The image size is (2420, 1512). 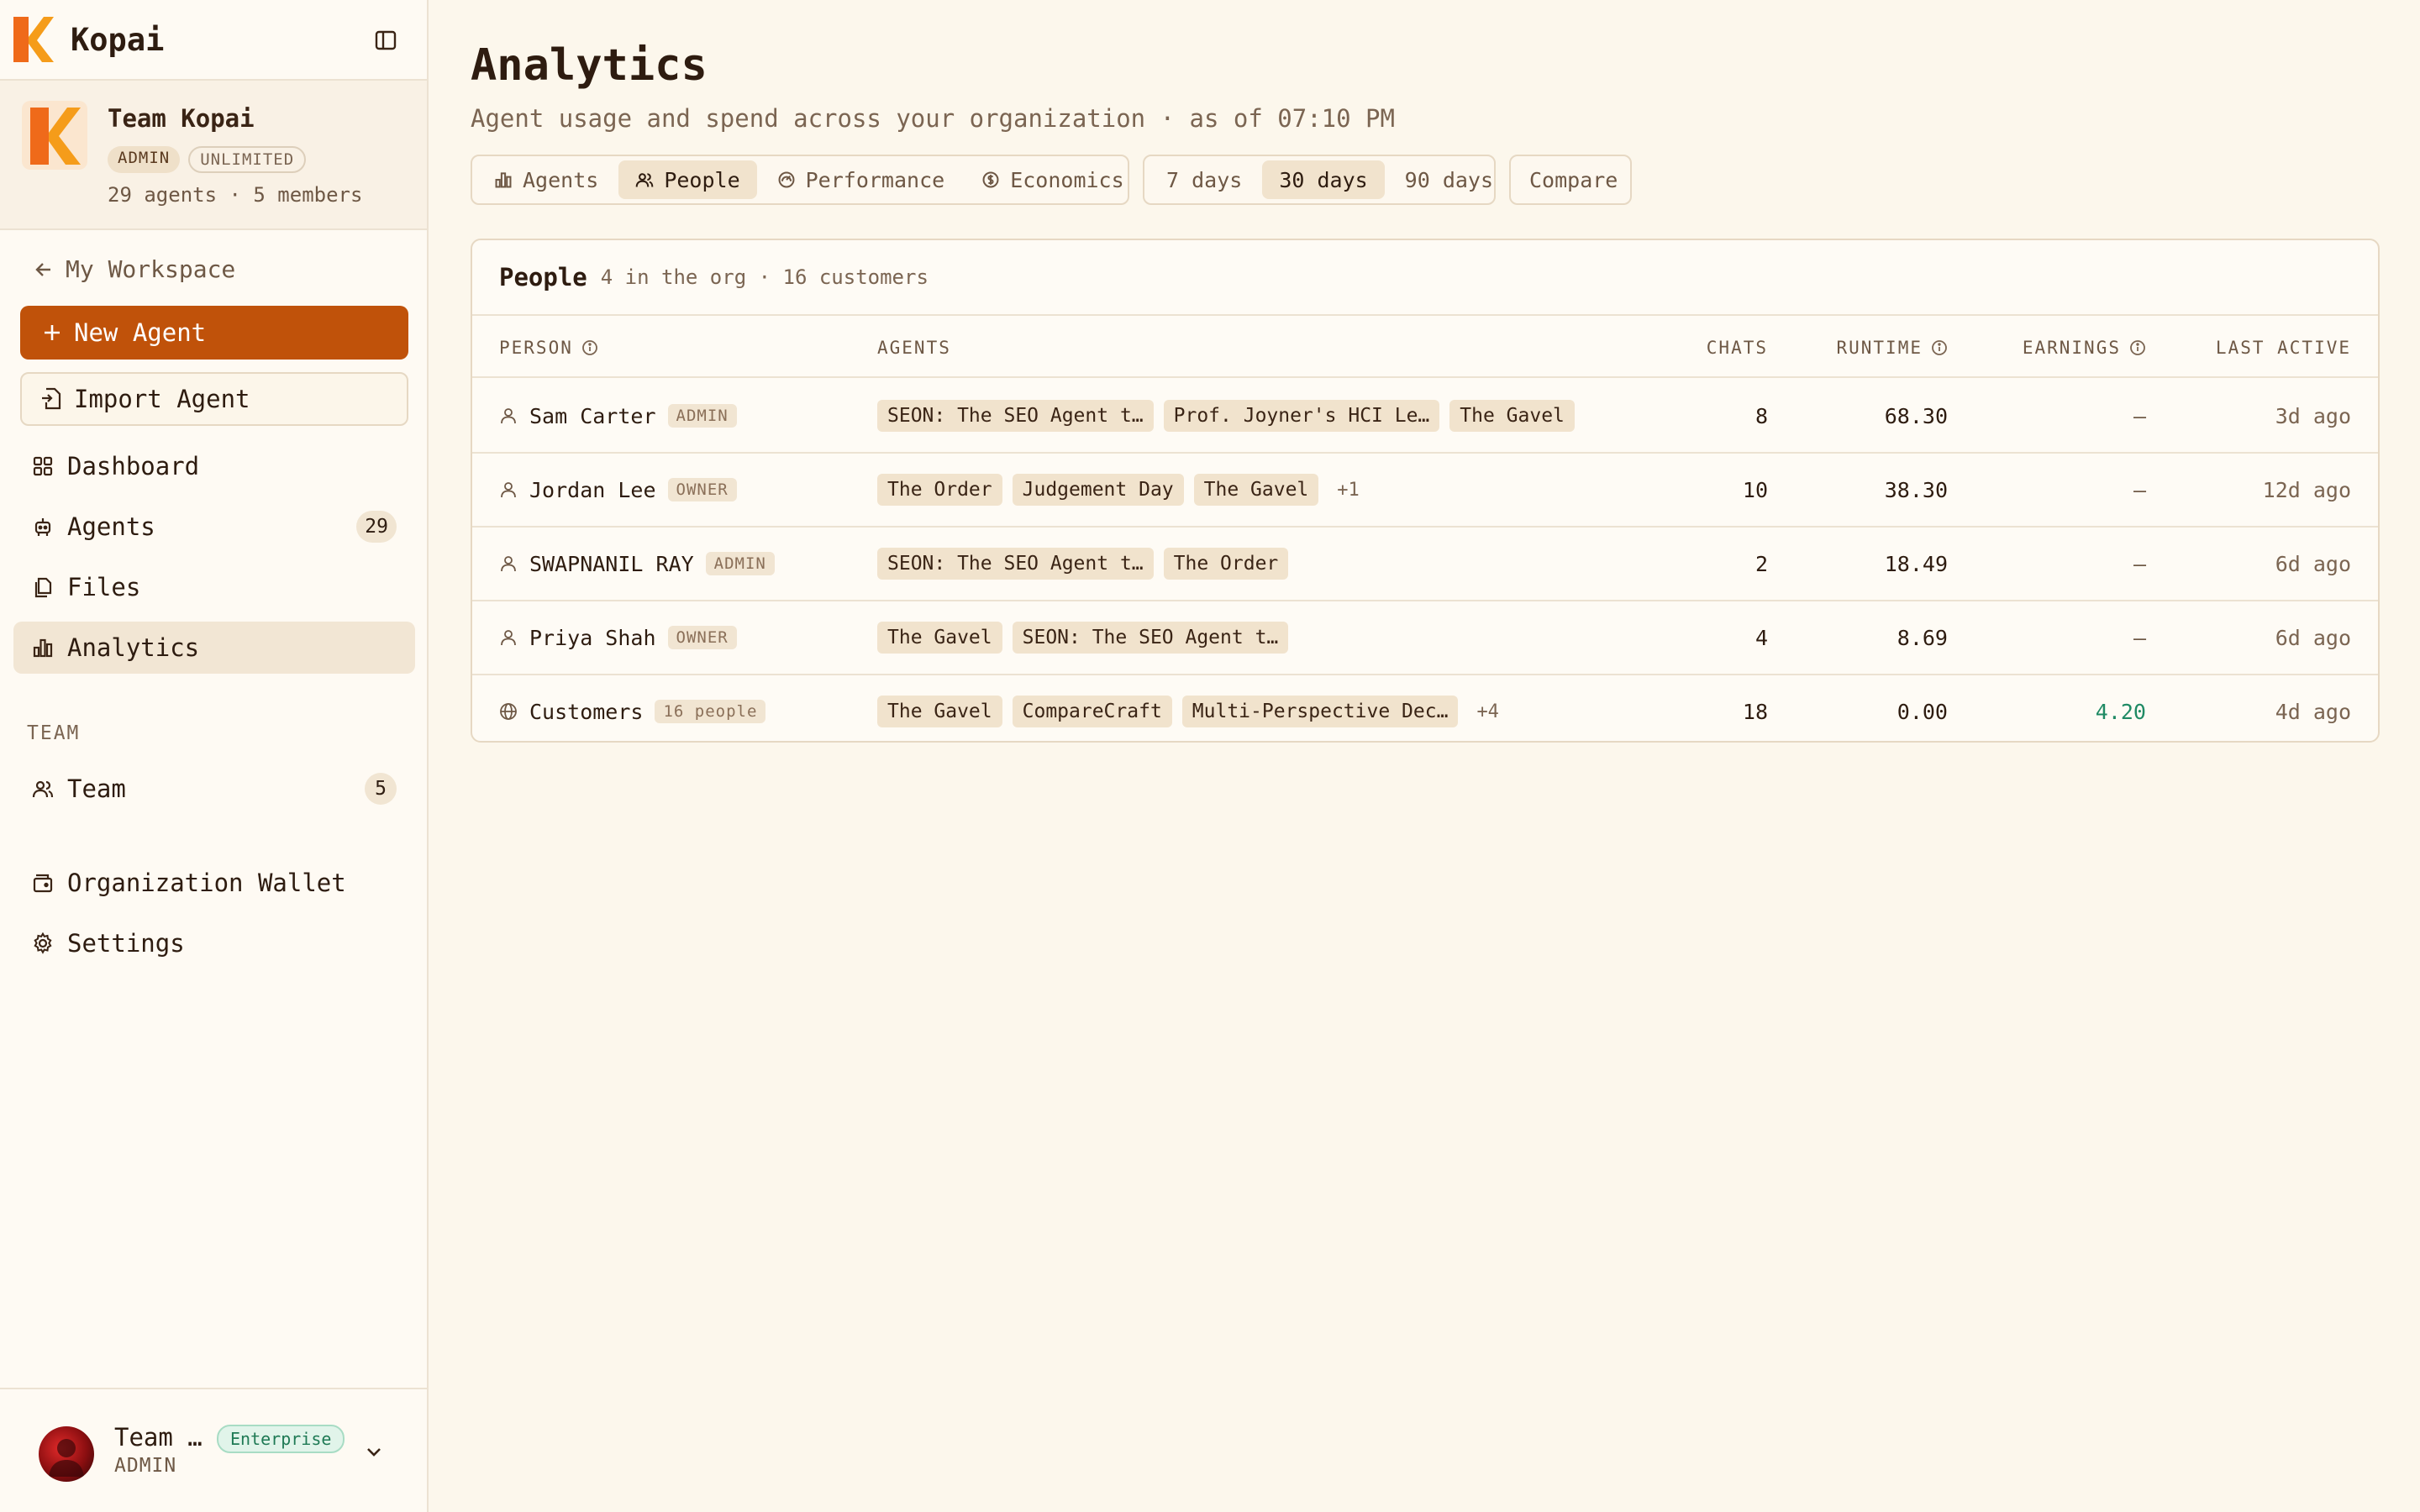 What do you see at coordinates (214, 789) in the screenshot?
I see `sidebar-item-team: Team 5` at bounding box center [214, 789].